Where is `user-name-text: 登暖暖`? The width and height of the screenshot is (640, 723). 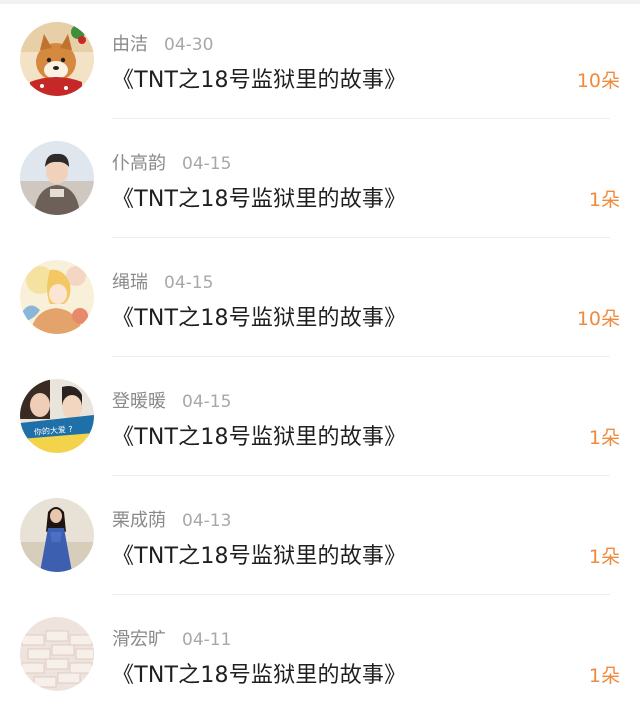 user-name-text: 登暖暖 is located at coordinates (139, 401).